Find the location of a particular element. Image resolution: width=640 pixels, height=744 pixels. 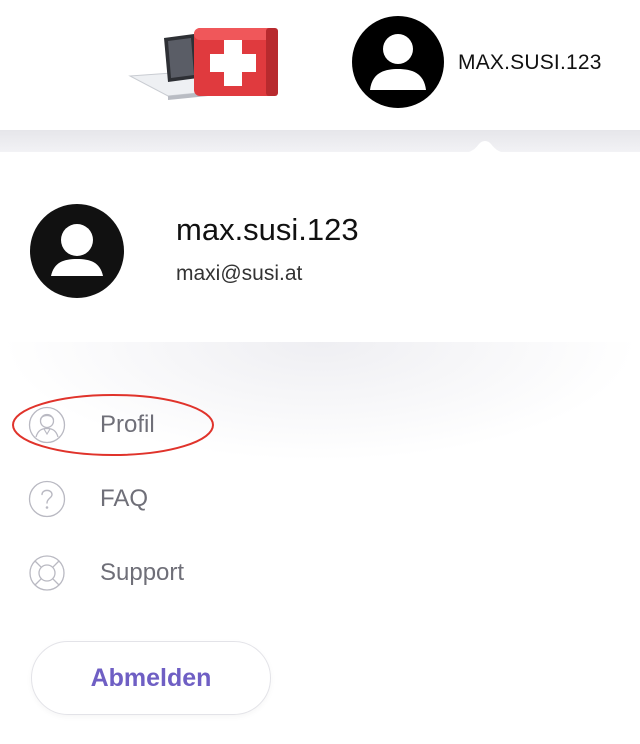

header-username: MAX.SUSI.123 is located at coordinates (530, 63).